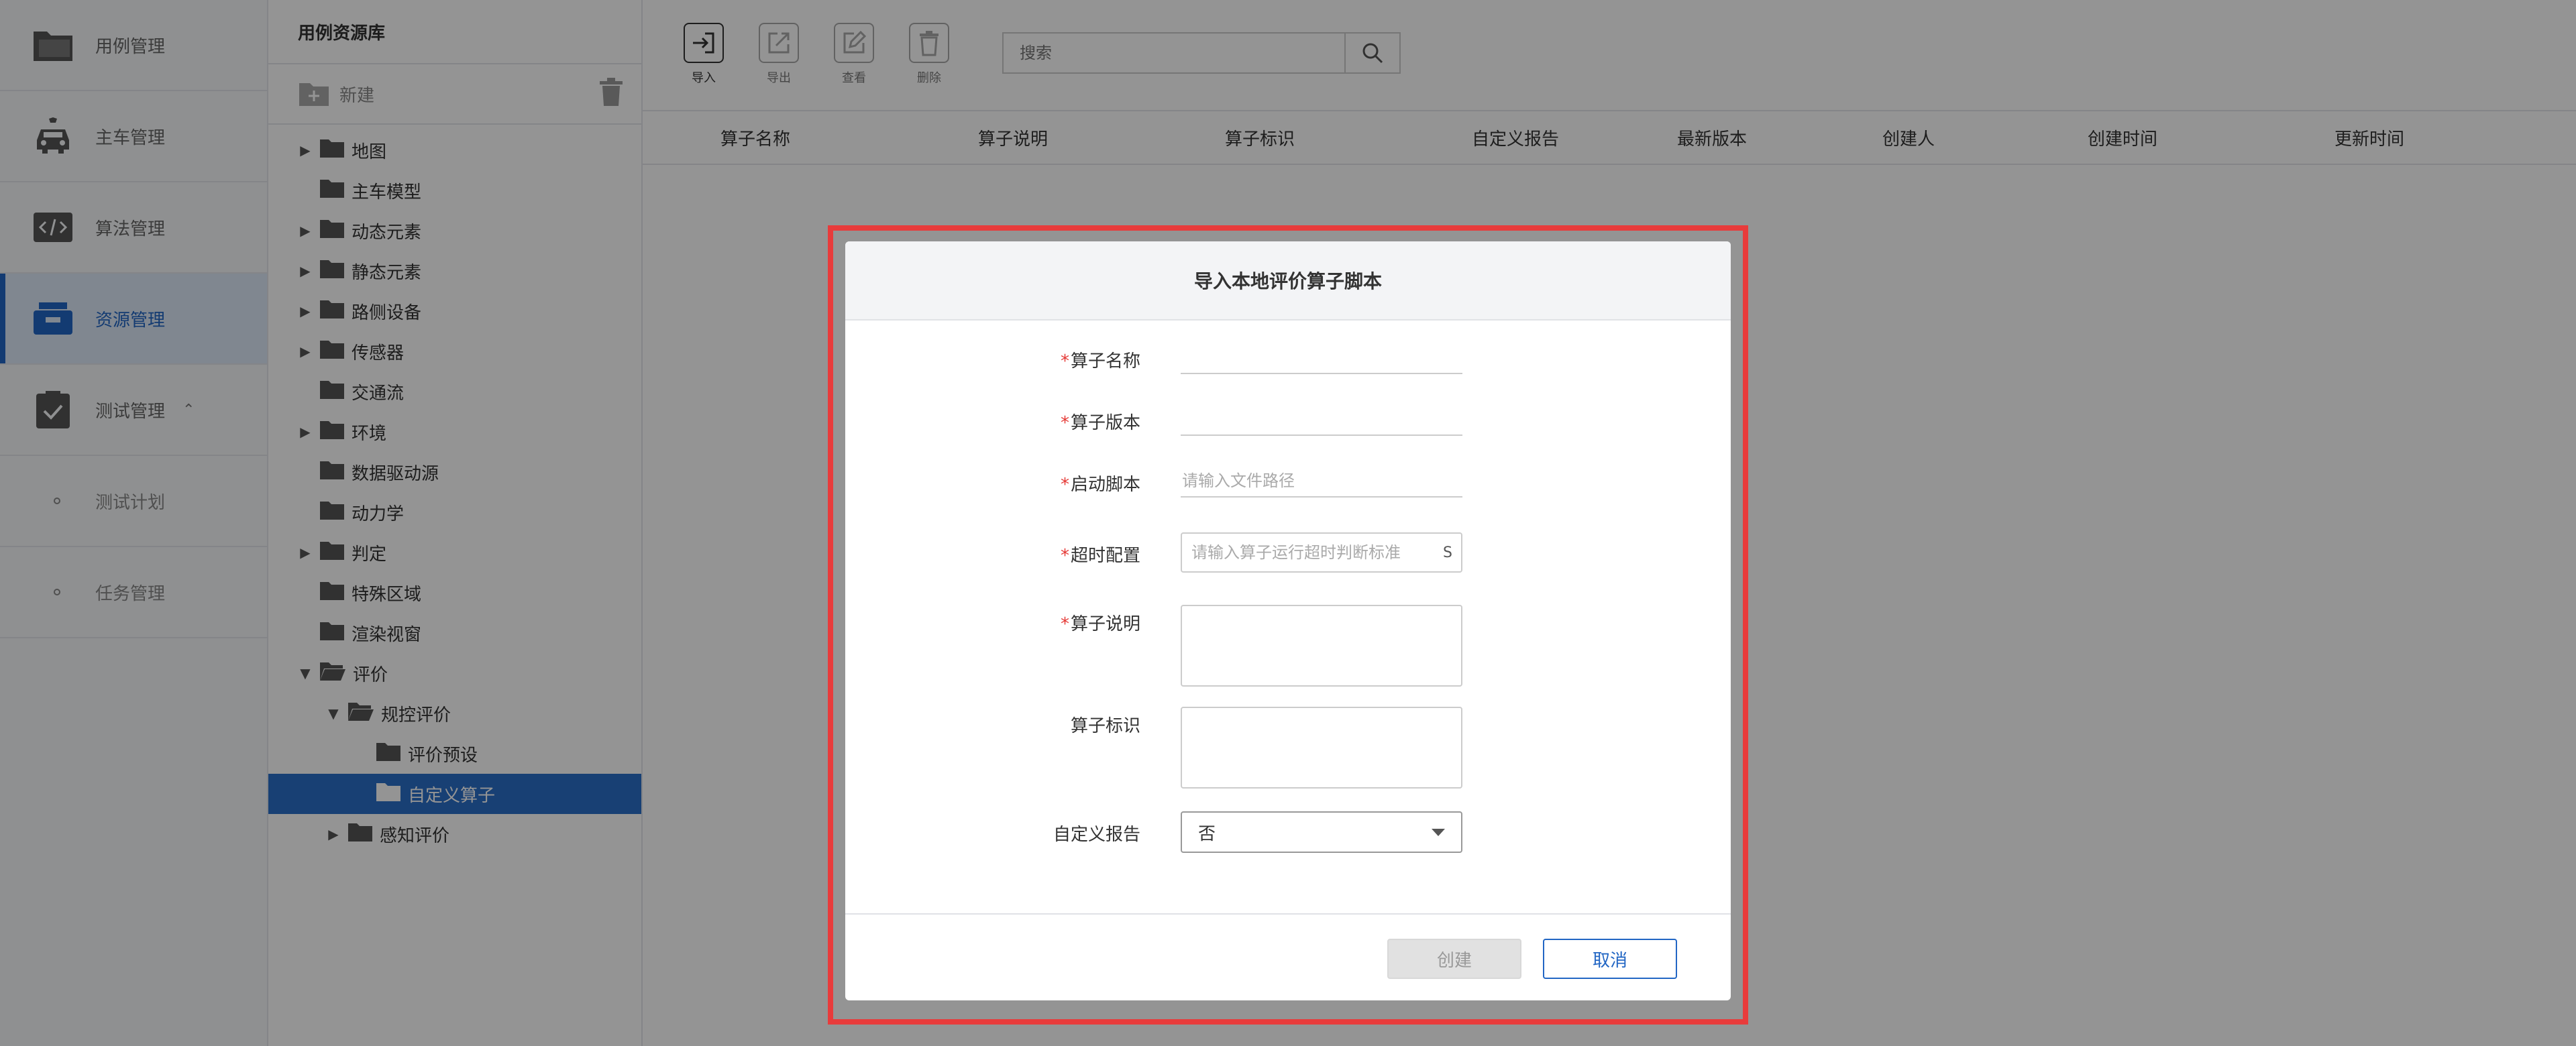 This screenshot has height=1046, width=2576. I want to click on field-label-report: 自定义报告, so click(1096, 835).